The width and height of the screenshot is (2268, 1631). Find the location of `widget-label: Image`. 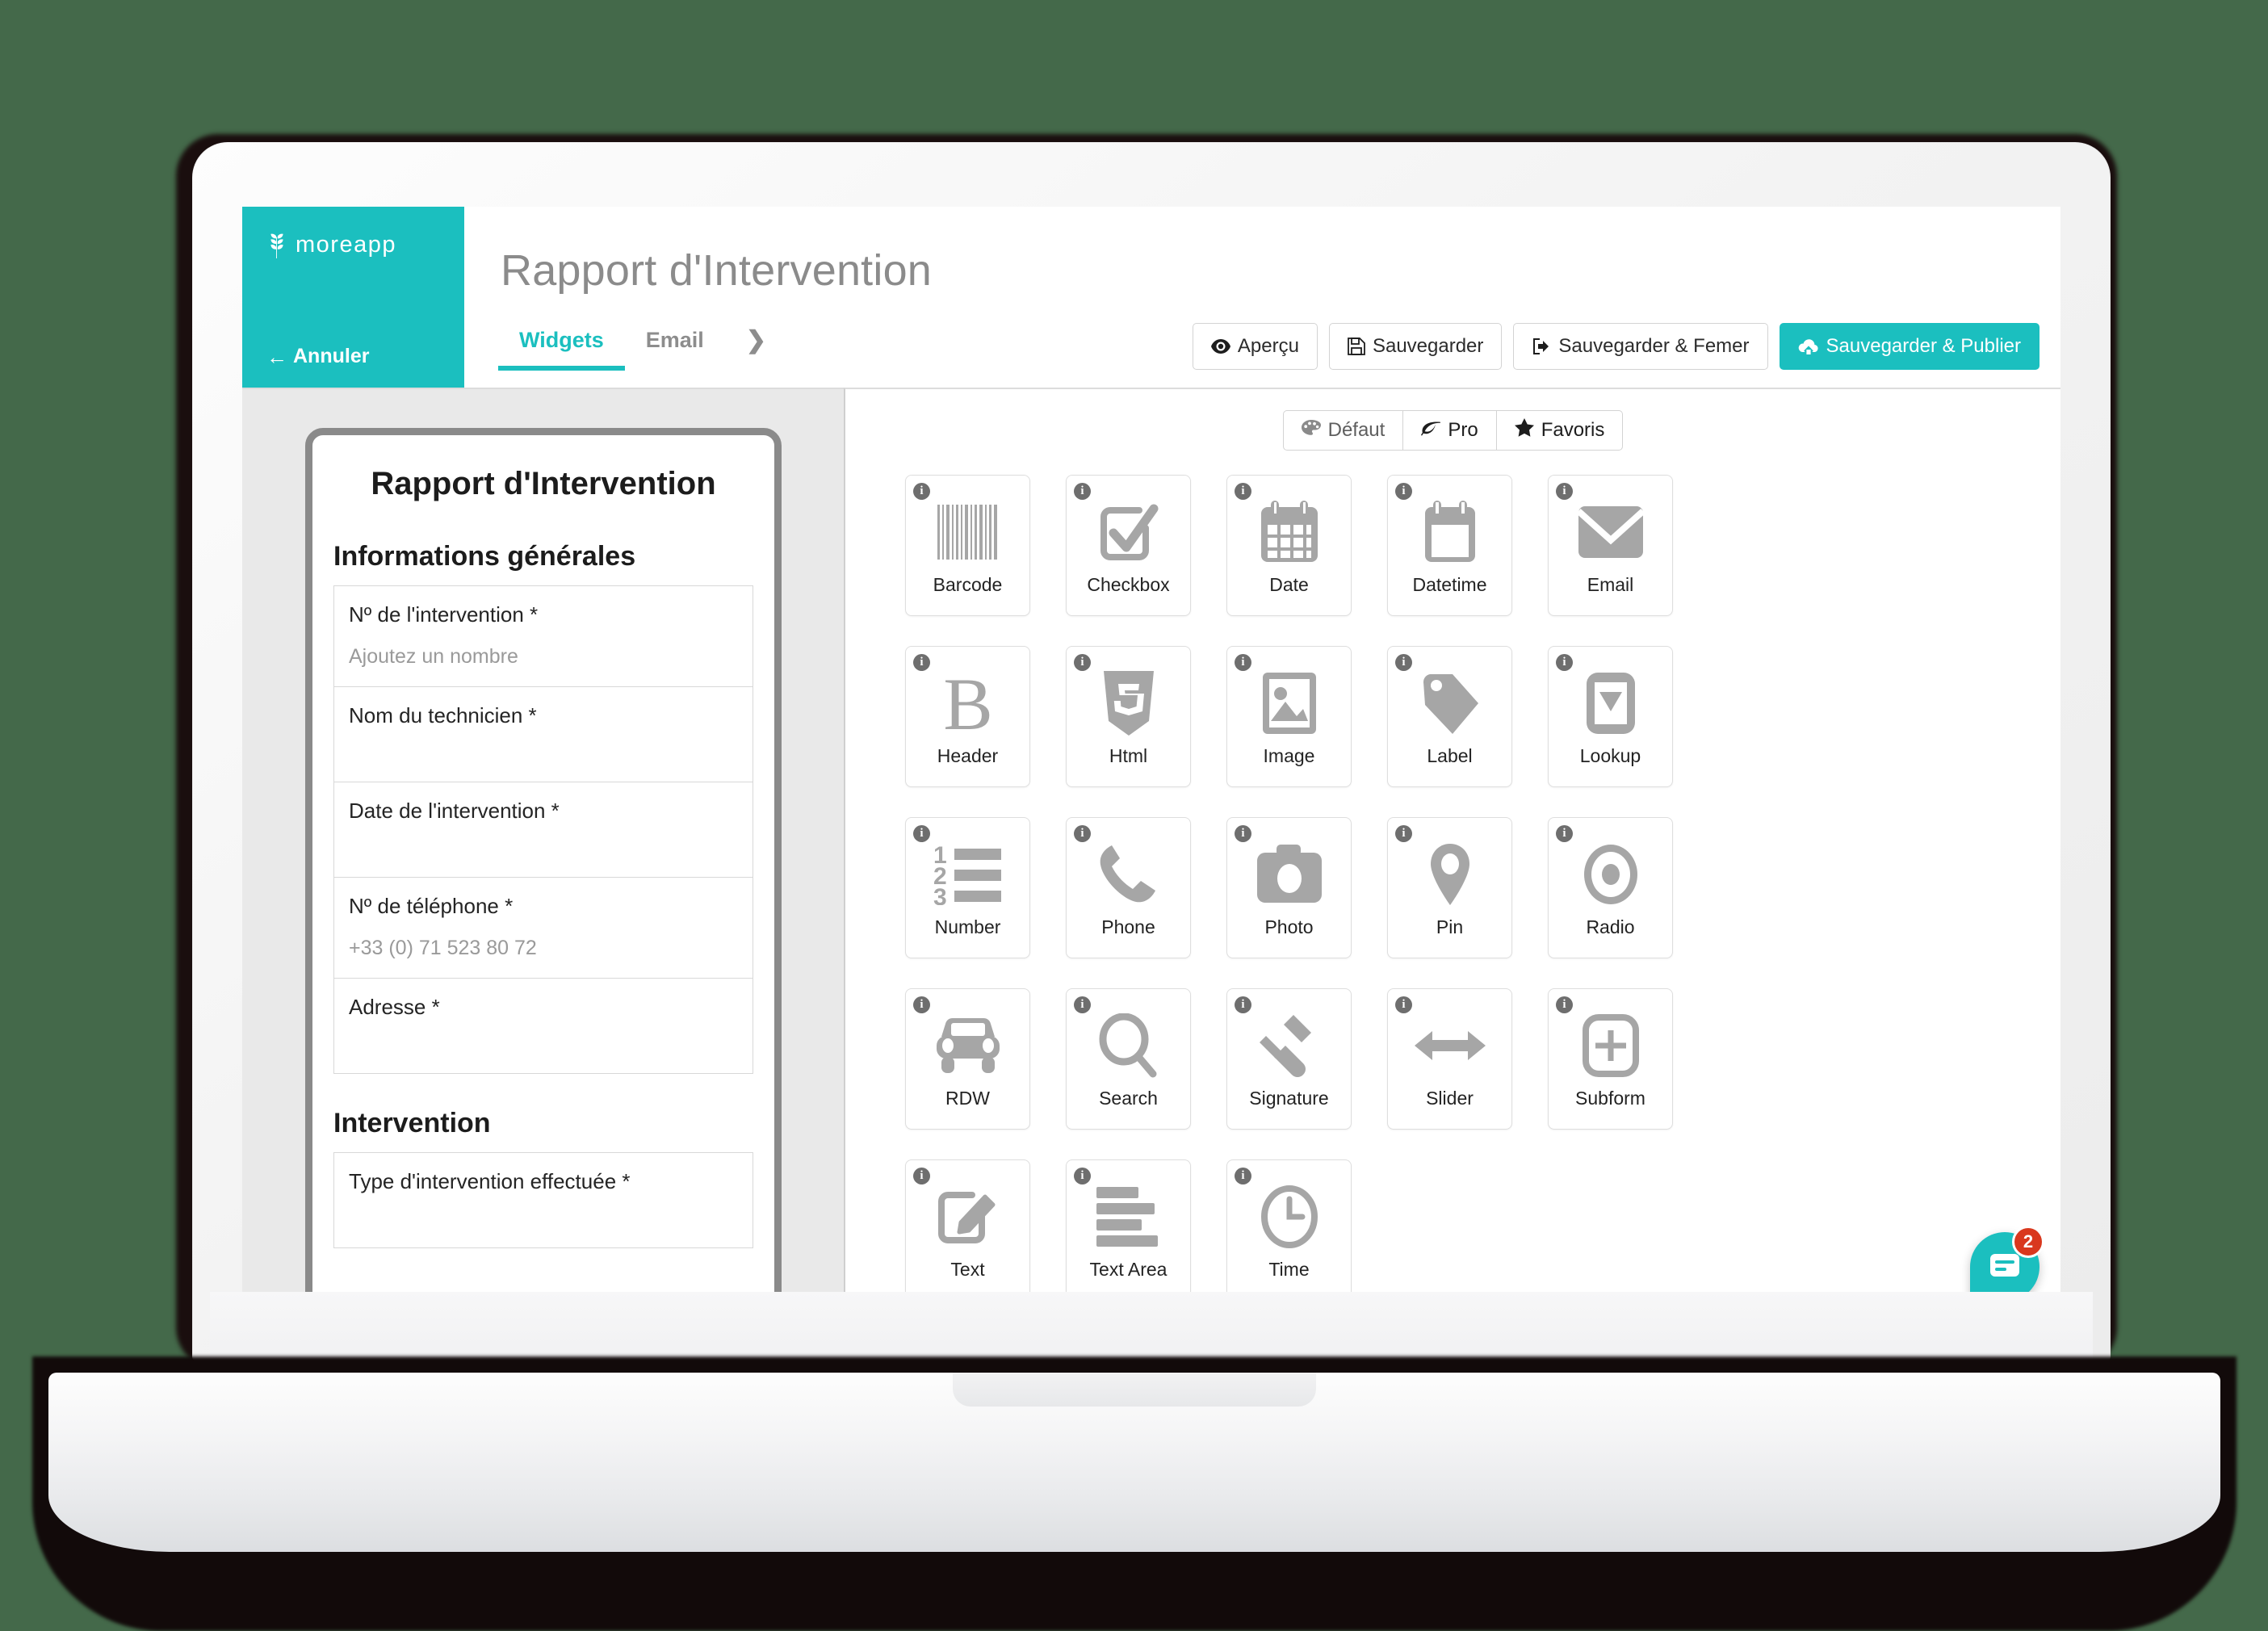

widget-label: Image is located at coordinates (1289, 756).